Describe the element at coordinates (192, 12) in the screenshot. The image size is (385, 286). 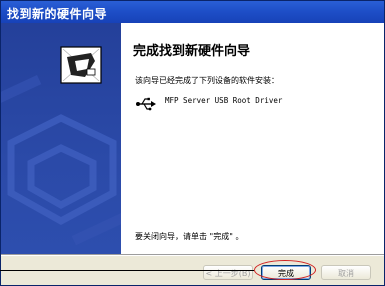
I see `title-bar: 找到新的硬件向导` at that location.